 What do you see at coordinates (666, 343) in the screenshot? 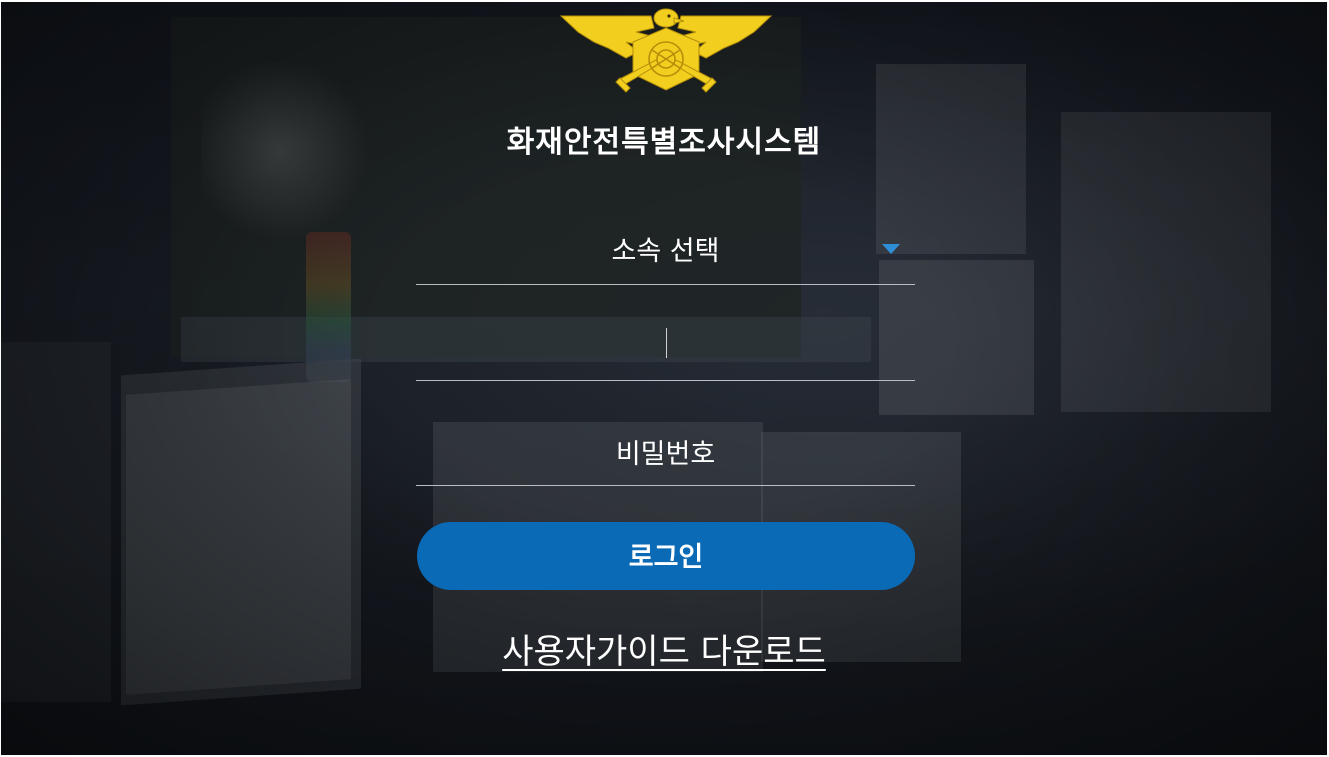
I see `text-cursor` at bounding box center [666, 343].